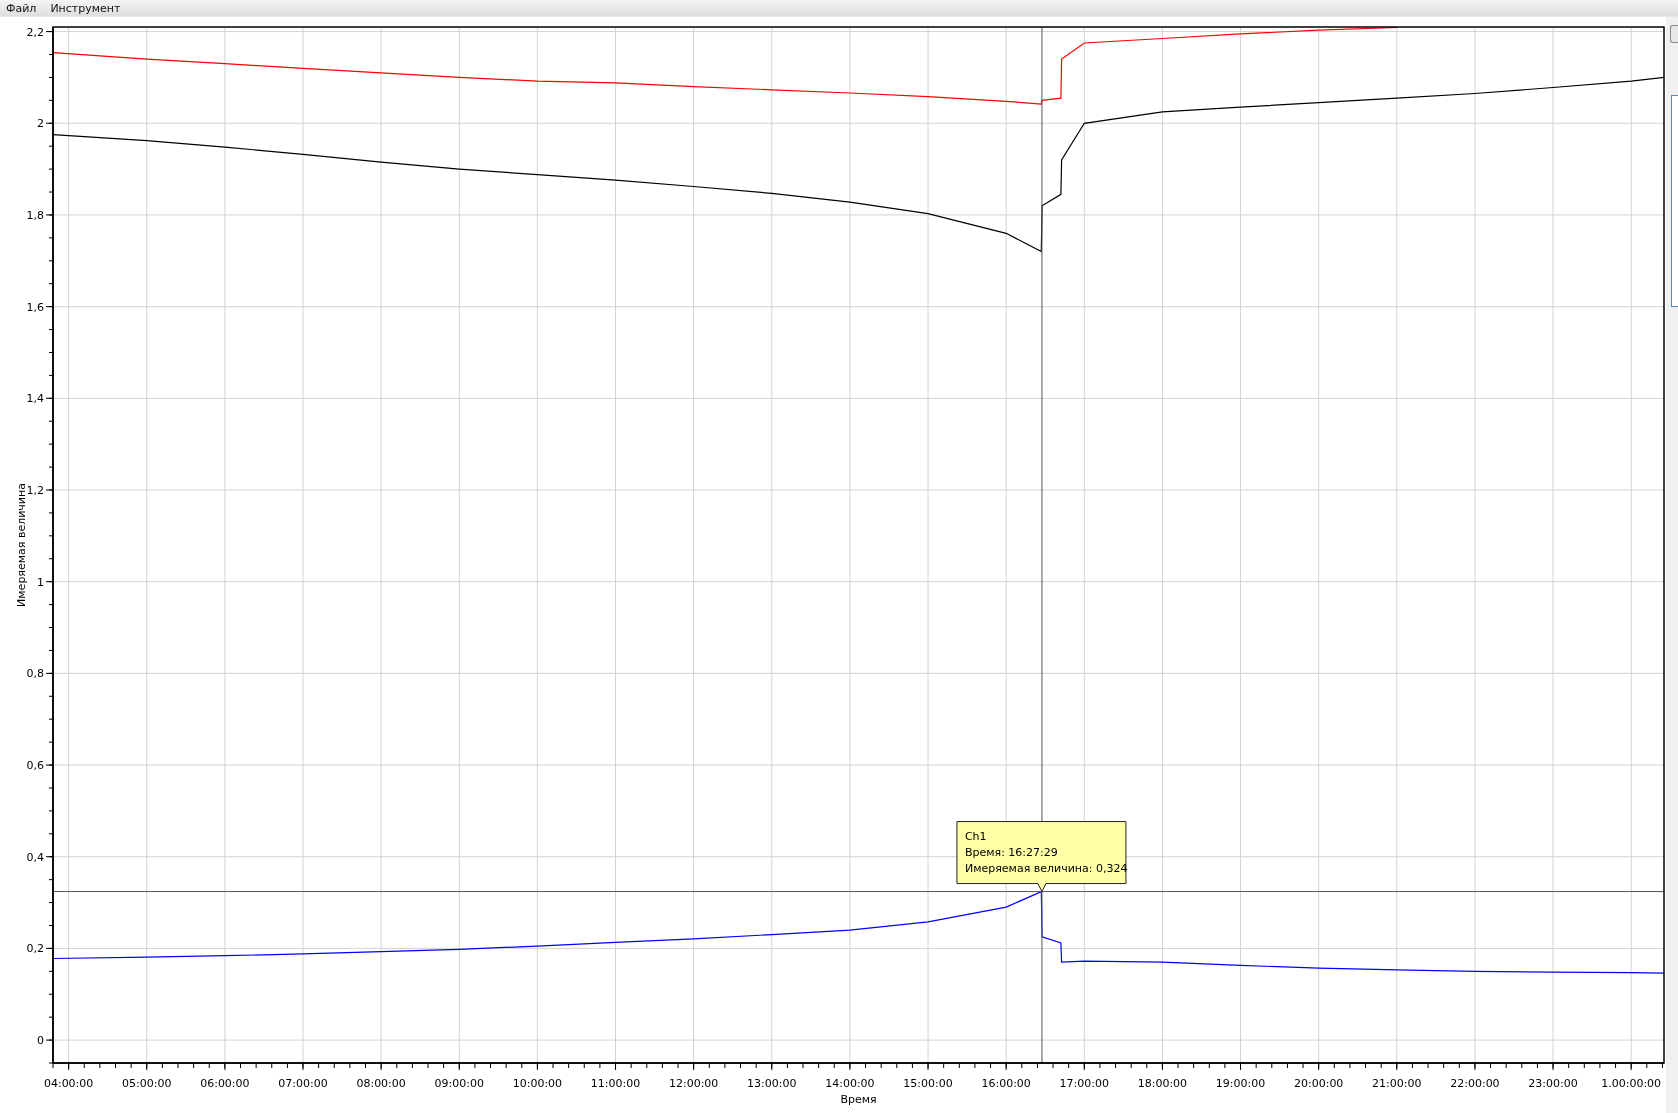 Image resolution: width=1678 pixels, height=1113 pixels. Describe the element at coordinates (85, 8) in the screenshot. I see `menu-item: Инструмент` at that location.